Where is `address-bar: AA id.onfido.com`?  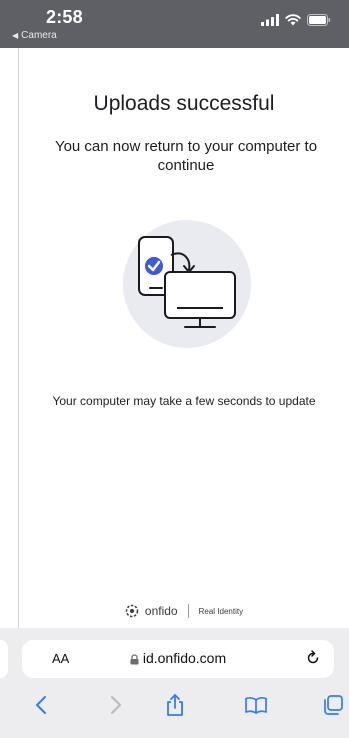 address-bar: AA id.onfido.com is located at coordinates (178, 659).